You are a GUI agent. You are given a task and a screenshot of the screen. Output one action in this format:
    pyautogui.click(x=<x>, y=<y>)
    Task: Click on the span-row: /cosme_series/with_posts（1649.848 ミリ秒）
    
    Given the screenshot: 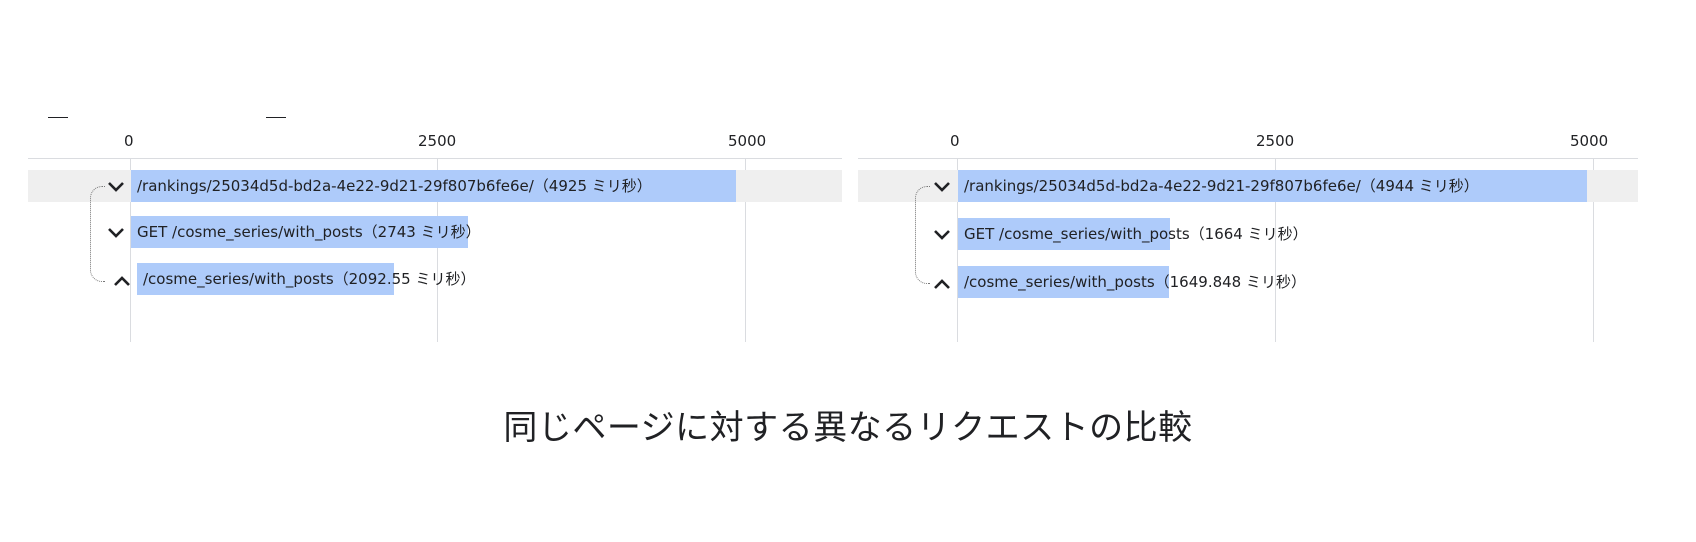 What is the action you would take?
    pyautogui.click(x=1248, y=282)
    